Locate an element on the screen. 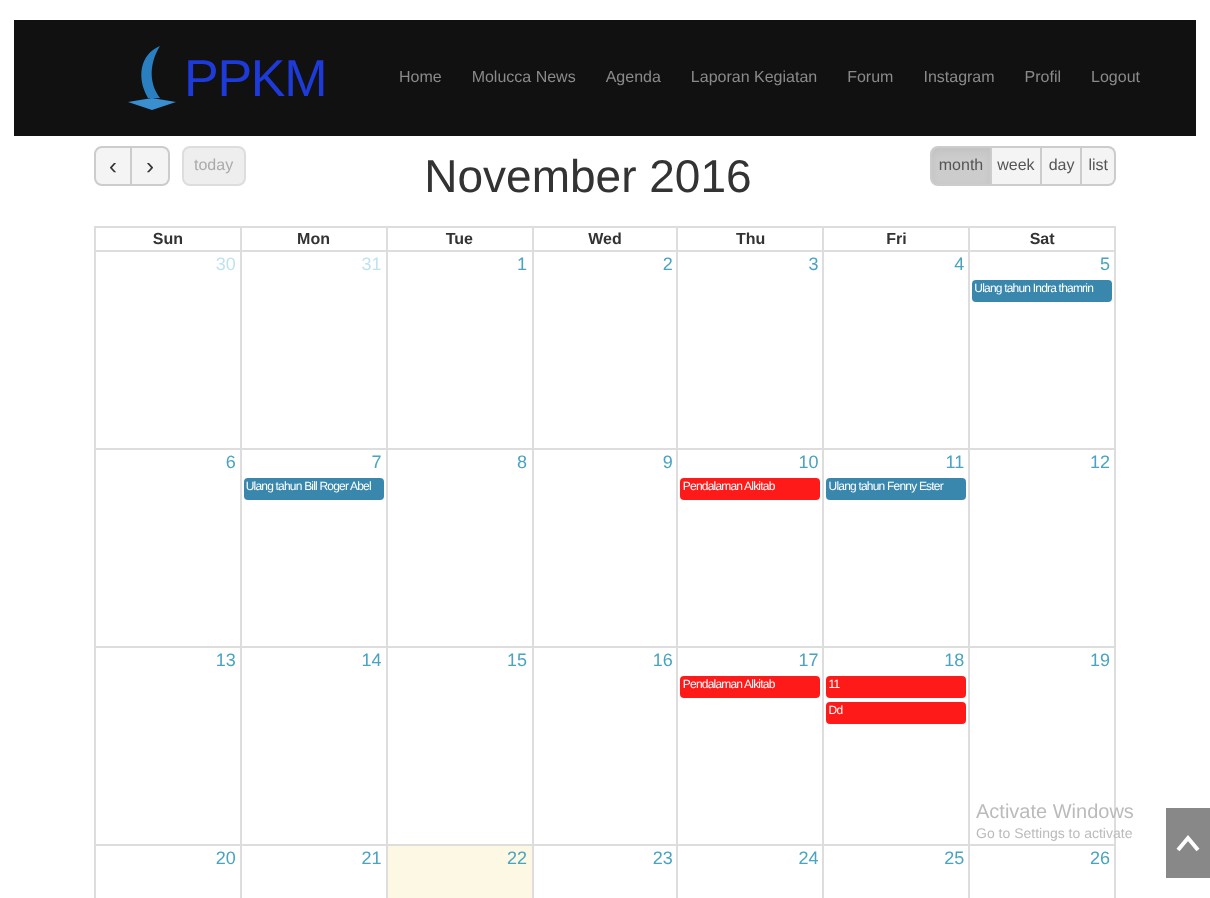 The width and height of the screenshot is (1210, 898). day-number: 5 is located at coordinates (1105, 265).